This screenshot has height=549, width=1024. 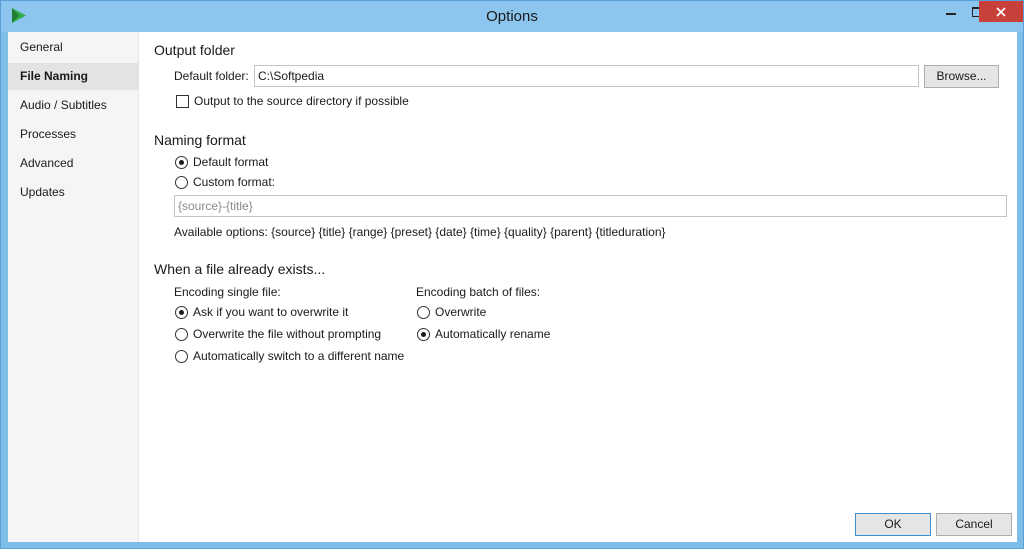 What do you see at coordinates (423, 312) in the screenshot?
I see `batch-overwrite-radio` at bounding box center [423, 312].